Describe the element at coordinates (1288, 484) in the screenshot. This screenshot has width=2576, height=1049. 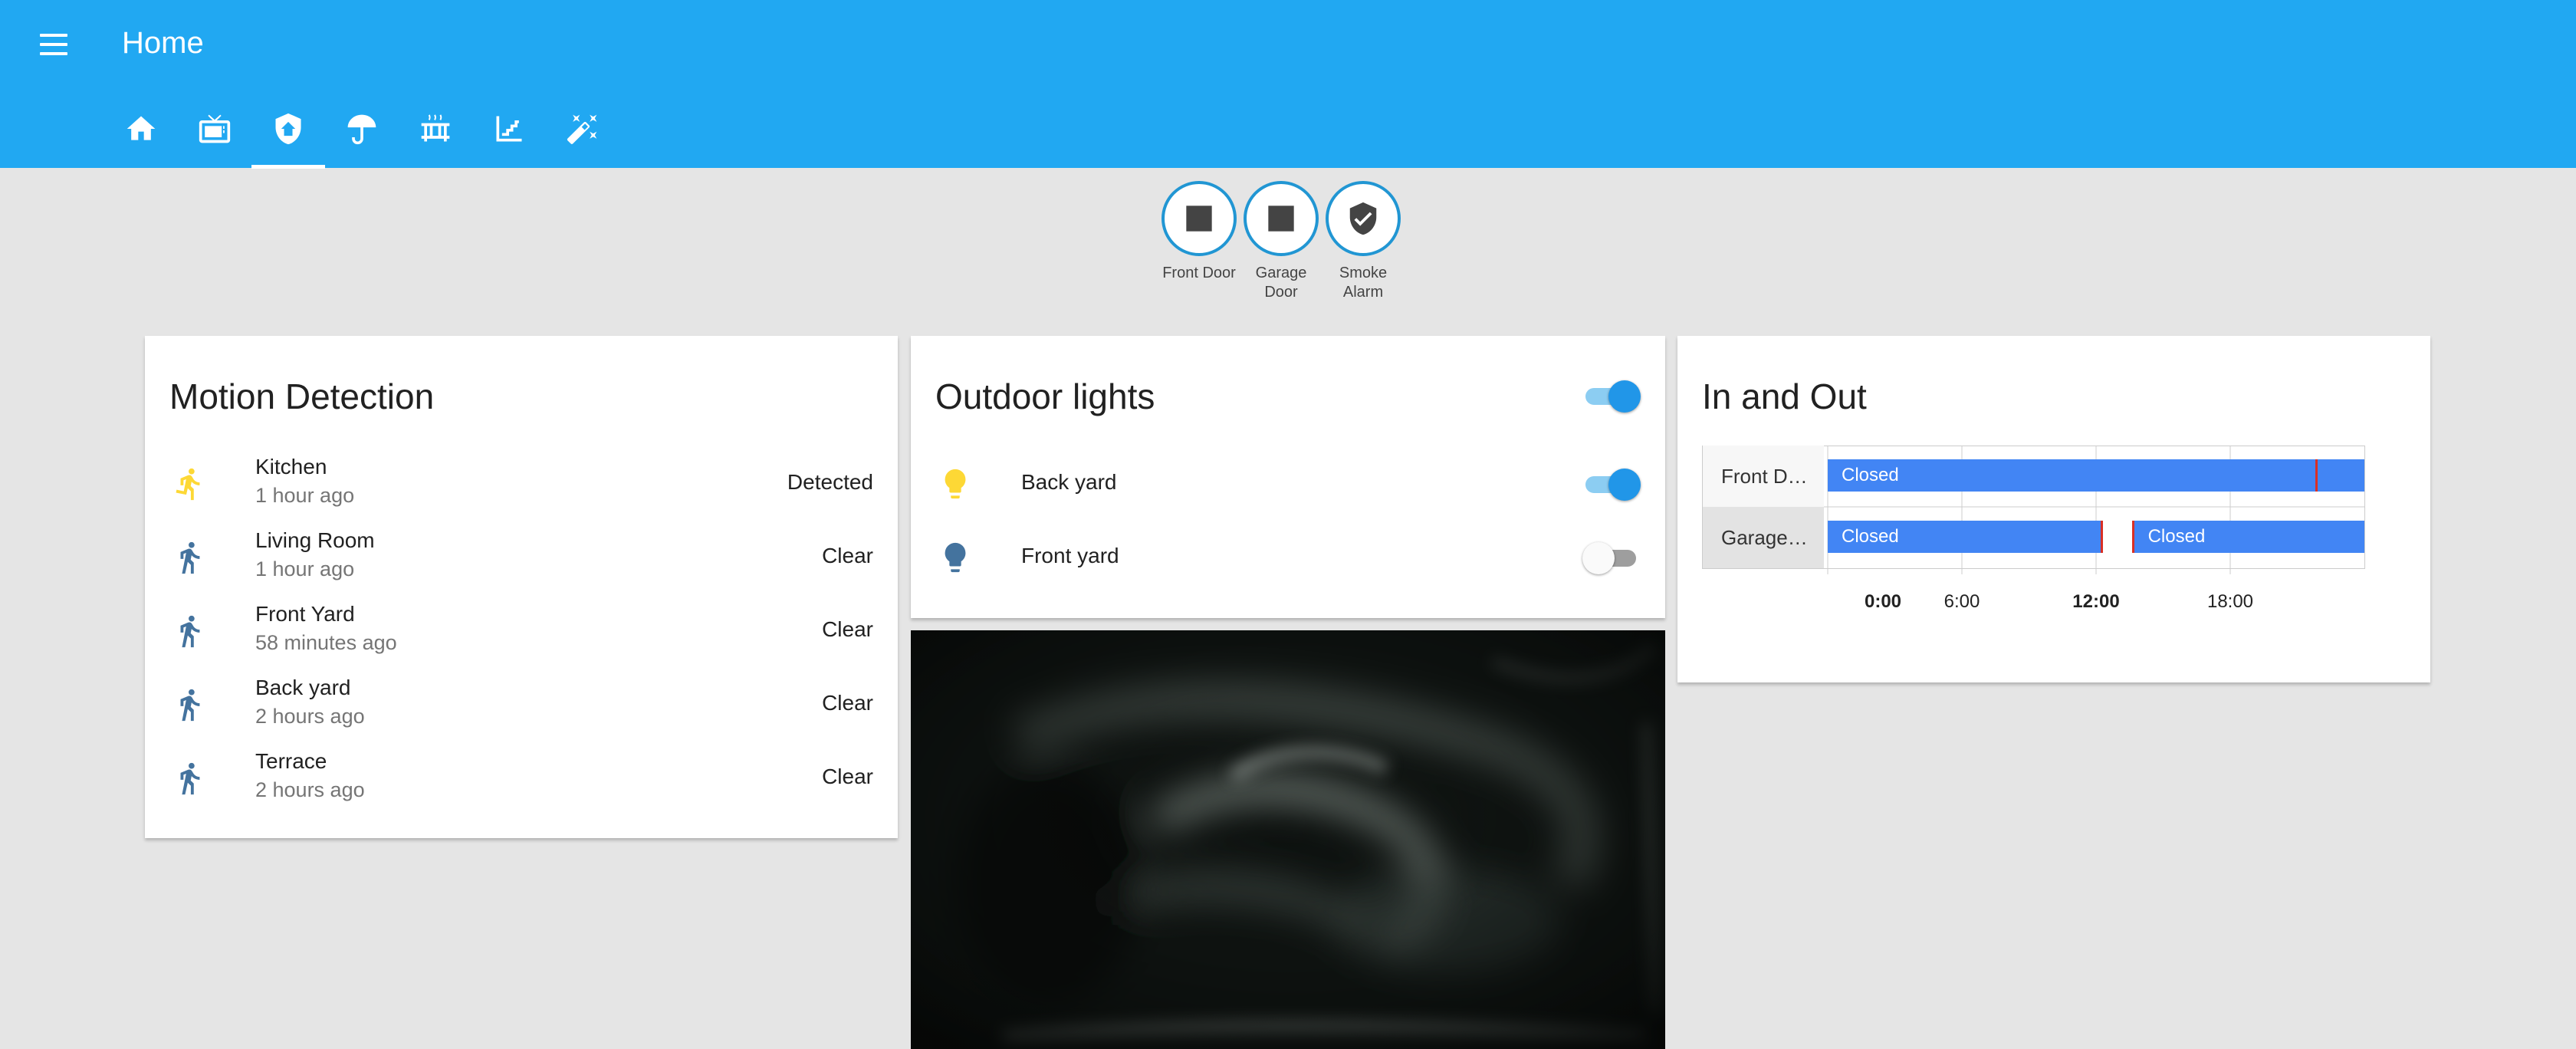
I see `light-row-back-yard: Back yard` at that location.